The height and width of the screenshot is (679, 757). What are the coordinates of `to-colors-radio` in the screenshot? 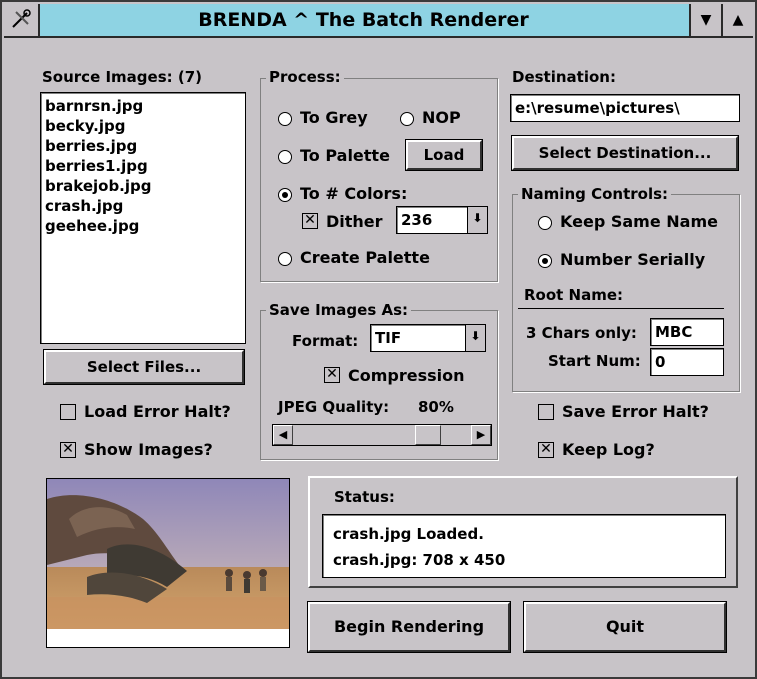 It's located at (285, 195).